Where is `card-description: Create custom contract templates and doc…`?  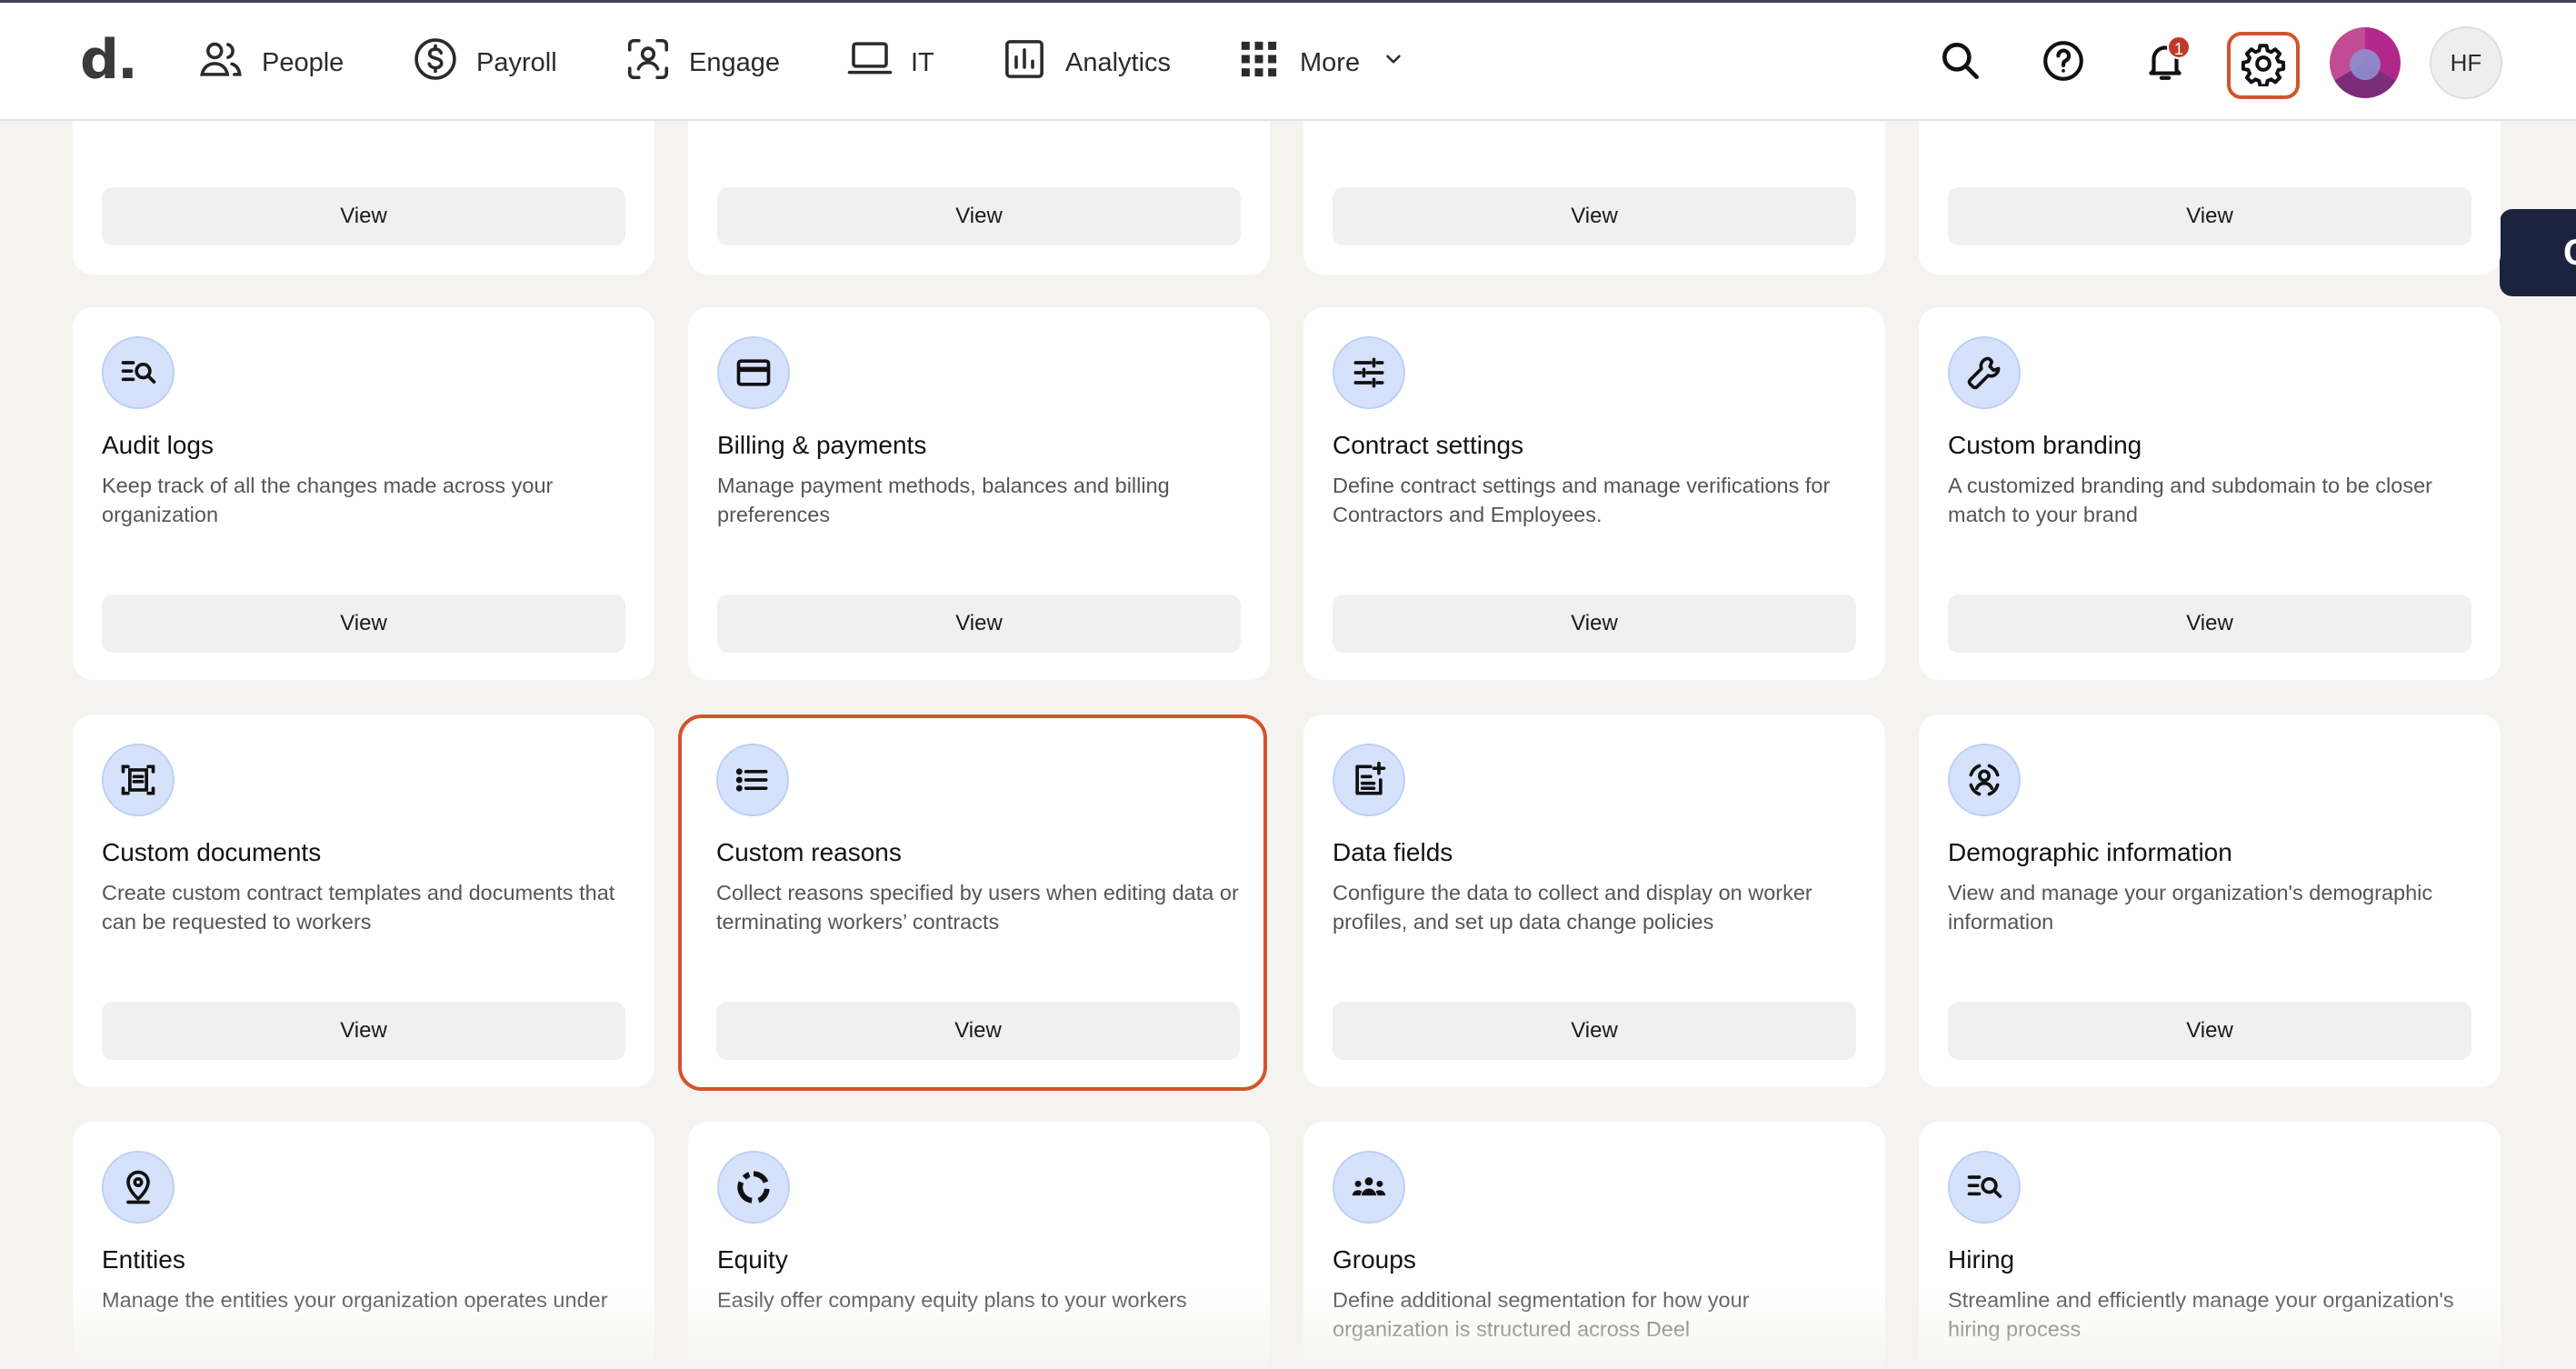
card-description: Create custom contract templates and doc… is located at coordinates (359, 907).